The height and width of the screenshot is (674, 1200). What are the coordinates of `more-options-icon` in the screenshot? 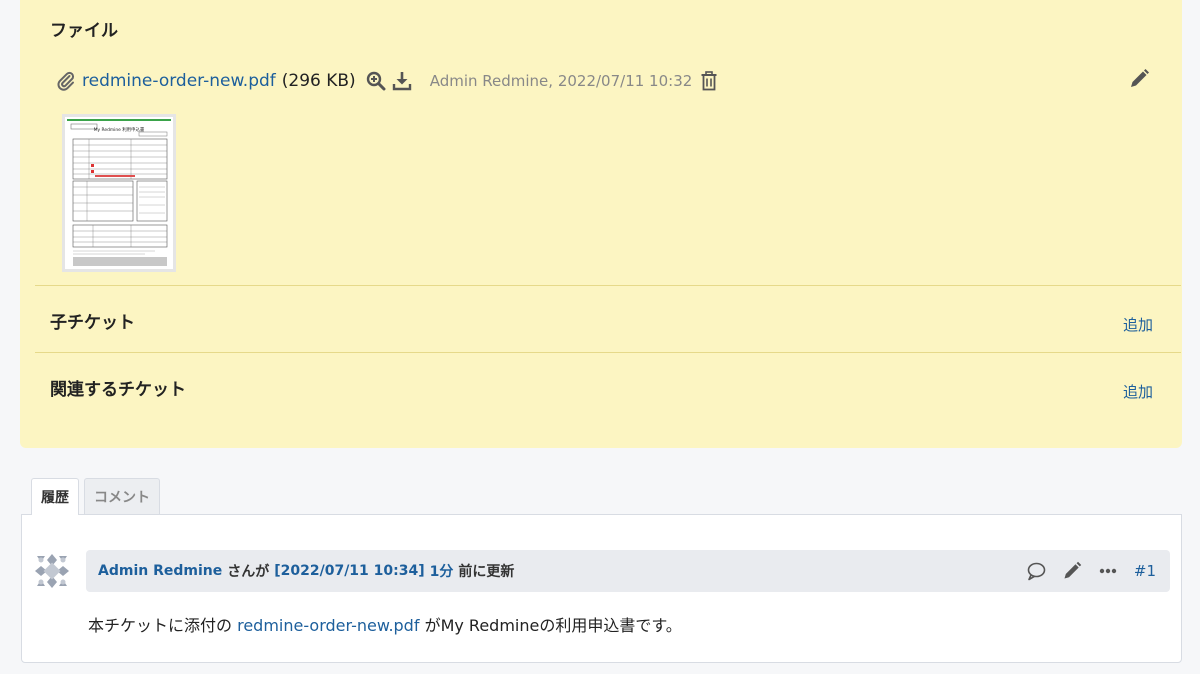 It's located at (1108, 571).